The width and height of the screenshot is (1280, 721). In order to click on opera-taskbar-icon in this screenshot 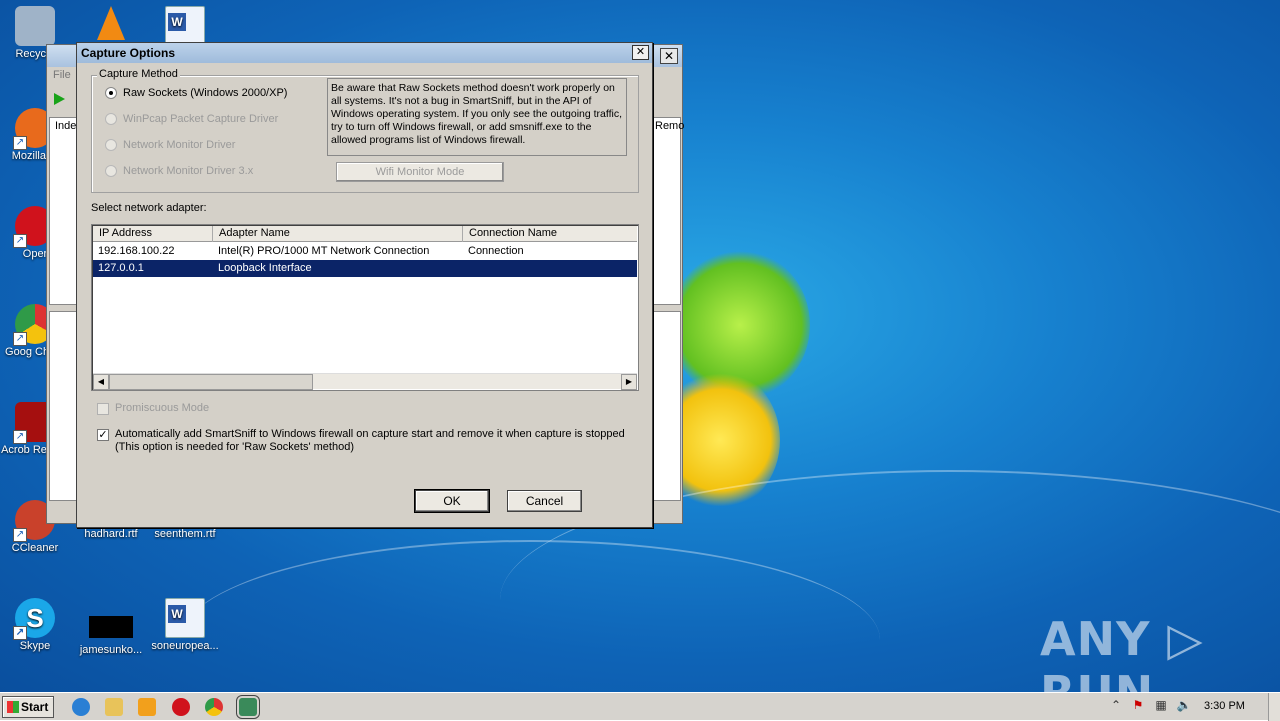, I will do `click(181, 707)`.